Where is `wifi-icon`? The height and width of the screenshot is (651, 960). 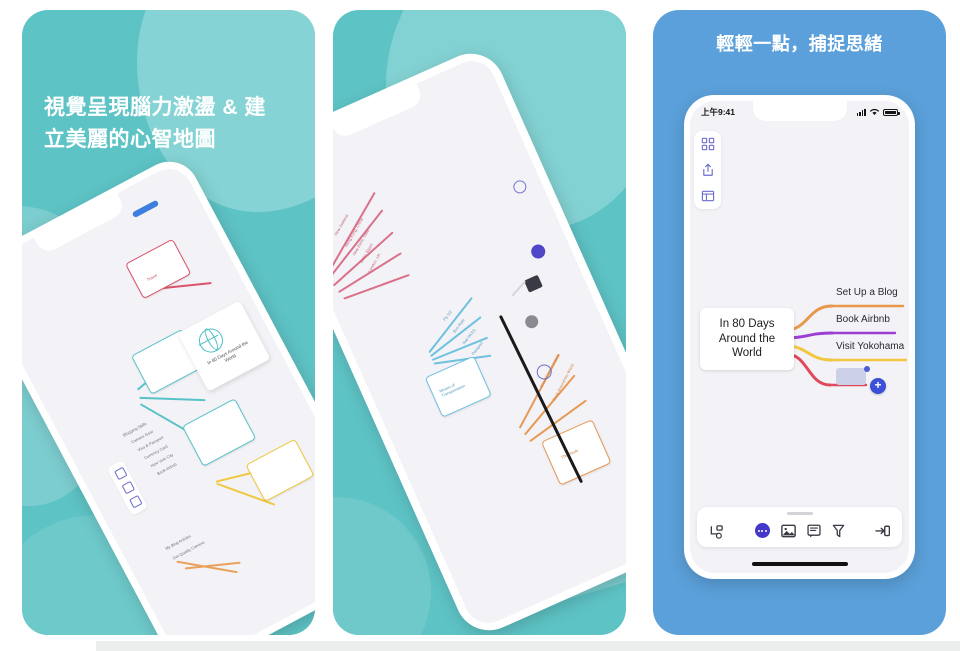 wifi-icon is located at coordinates (874, 111).